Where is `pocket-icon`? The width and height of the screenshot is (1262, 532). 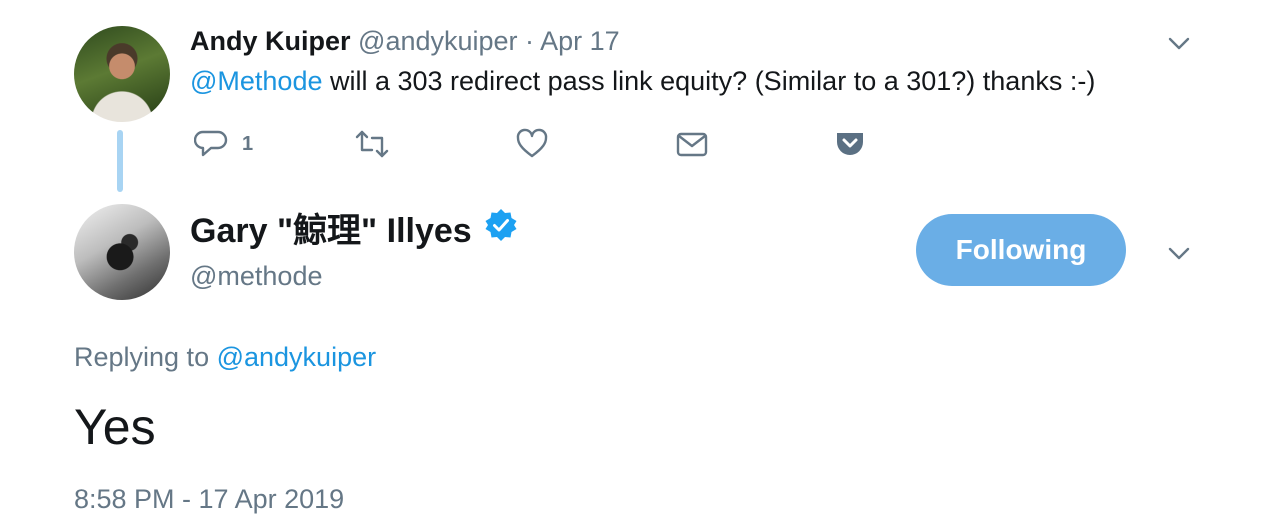
pocket-icon is located at coordinates (850, 144).